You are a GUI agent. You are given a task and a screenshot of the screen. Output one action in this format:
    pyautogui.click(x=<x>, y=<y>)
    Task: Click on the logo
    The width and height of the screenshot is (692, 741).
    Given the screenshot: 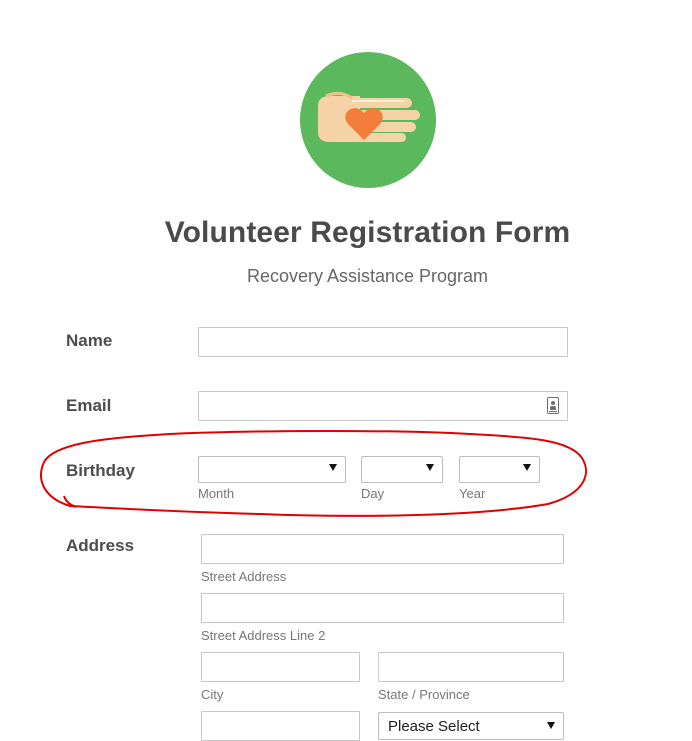 What is the action you would take?
    pyautogui.click(x=368, y=120)
    